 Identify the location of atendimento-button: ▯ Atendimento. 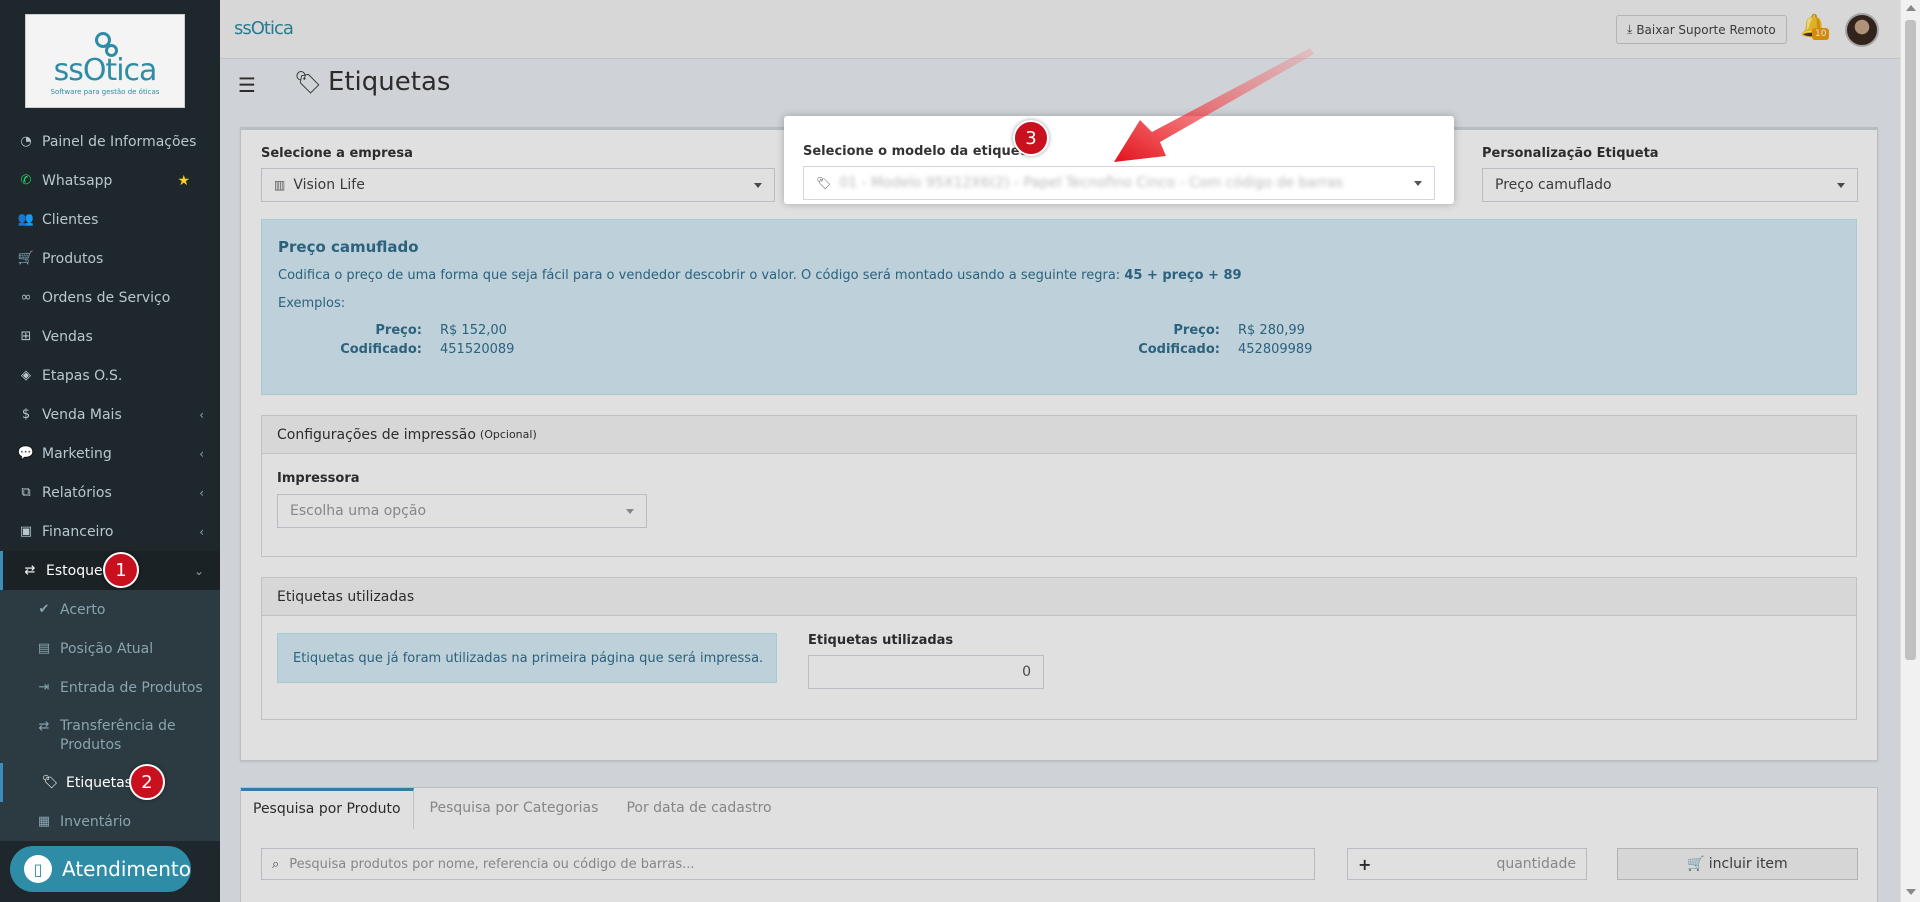
(100, 869).